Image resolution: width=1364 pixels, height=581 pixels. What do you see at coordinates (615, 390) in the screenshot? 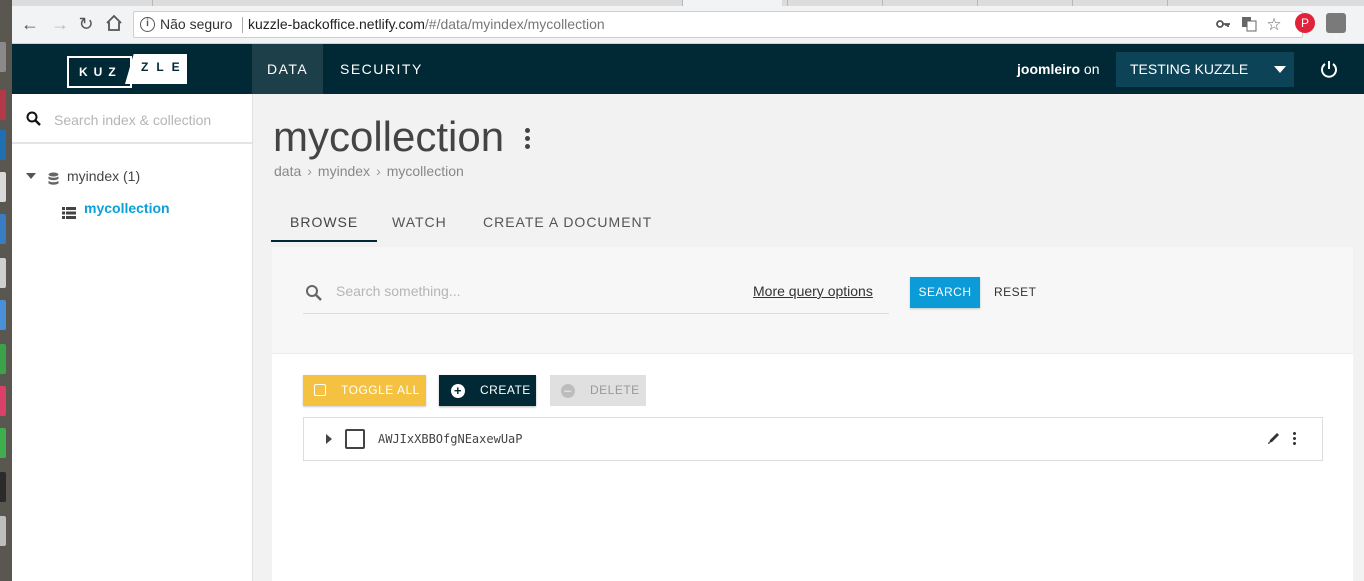
I see `delete-label: DELETE` at bounding box center [615, 390].